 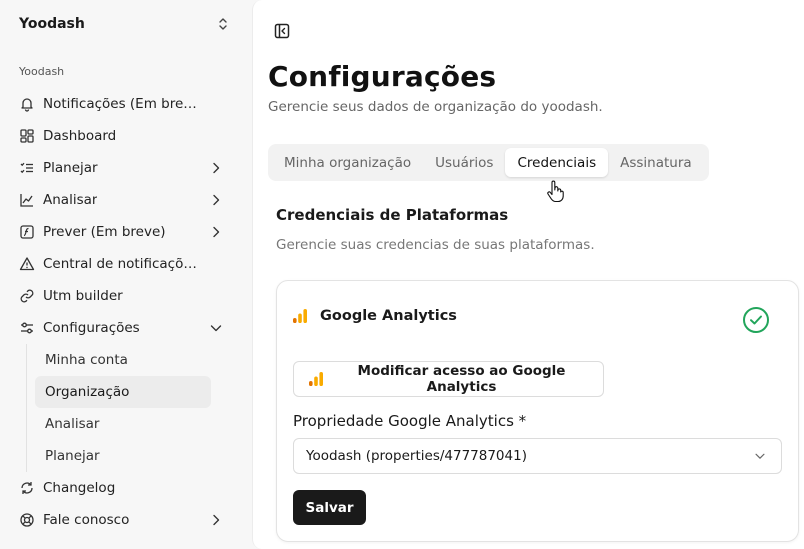 What do you see at coordinates (223, 24) in the screenshot?
I see `chevrons-up-down-icon` at bounding box center [223, 24].